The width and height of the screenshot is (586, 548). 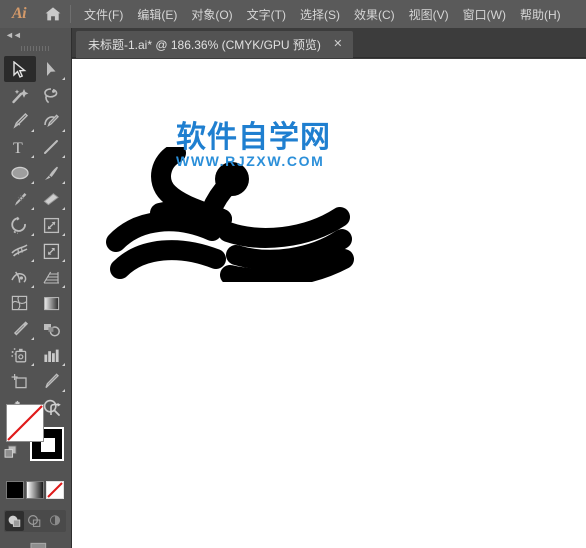 I want to click on menu-divider, so click(x=70, y=14).